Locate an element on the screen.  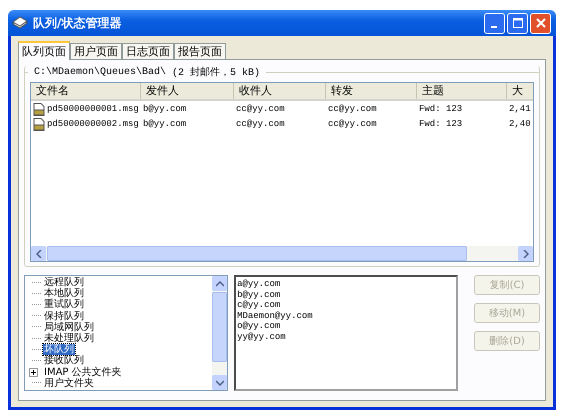
tree-item: 保持队列 is located at coordinates (64, 316).